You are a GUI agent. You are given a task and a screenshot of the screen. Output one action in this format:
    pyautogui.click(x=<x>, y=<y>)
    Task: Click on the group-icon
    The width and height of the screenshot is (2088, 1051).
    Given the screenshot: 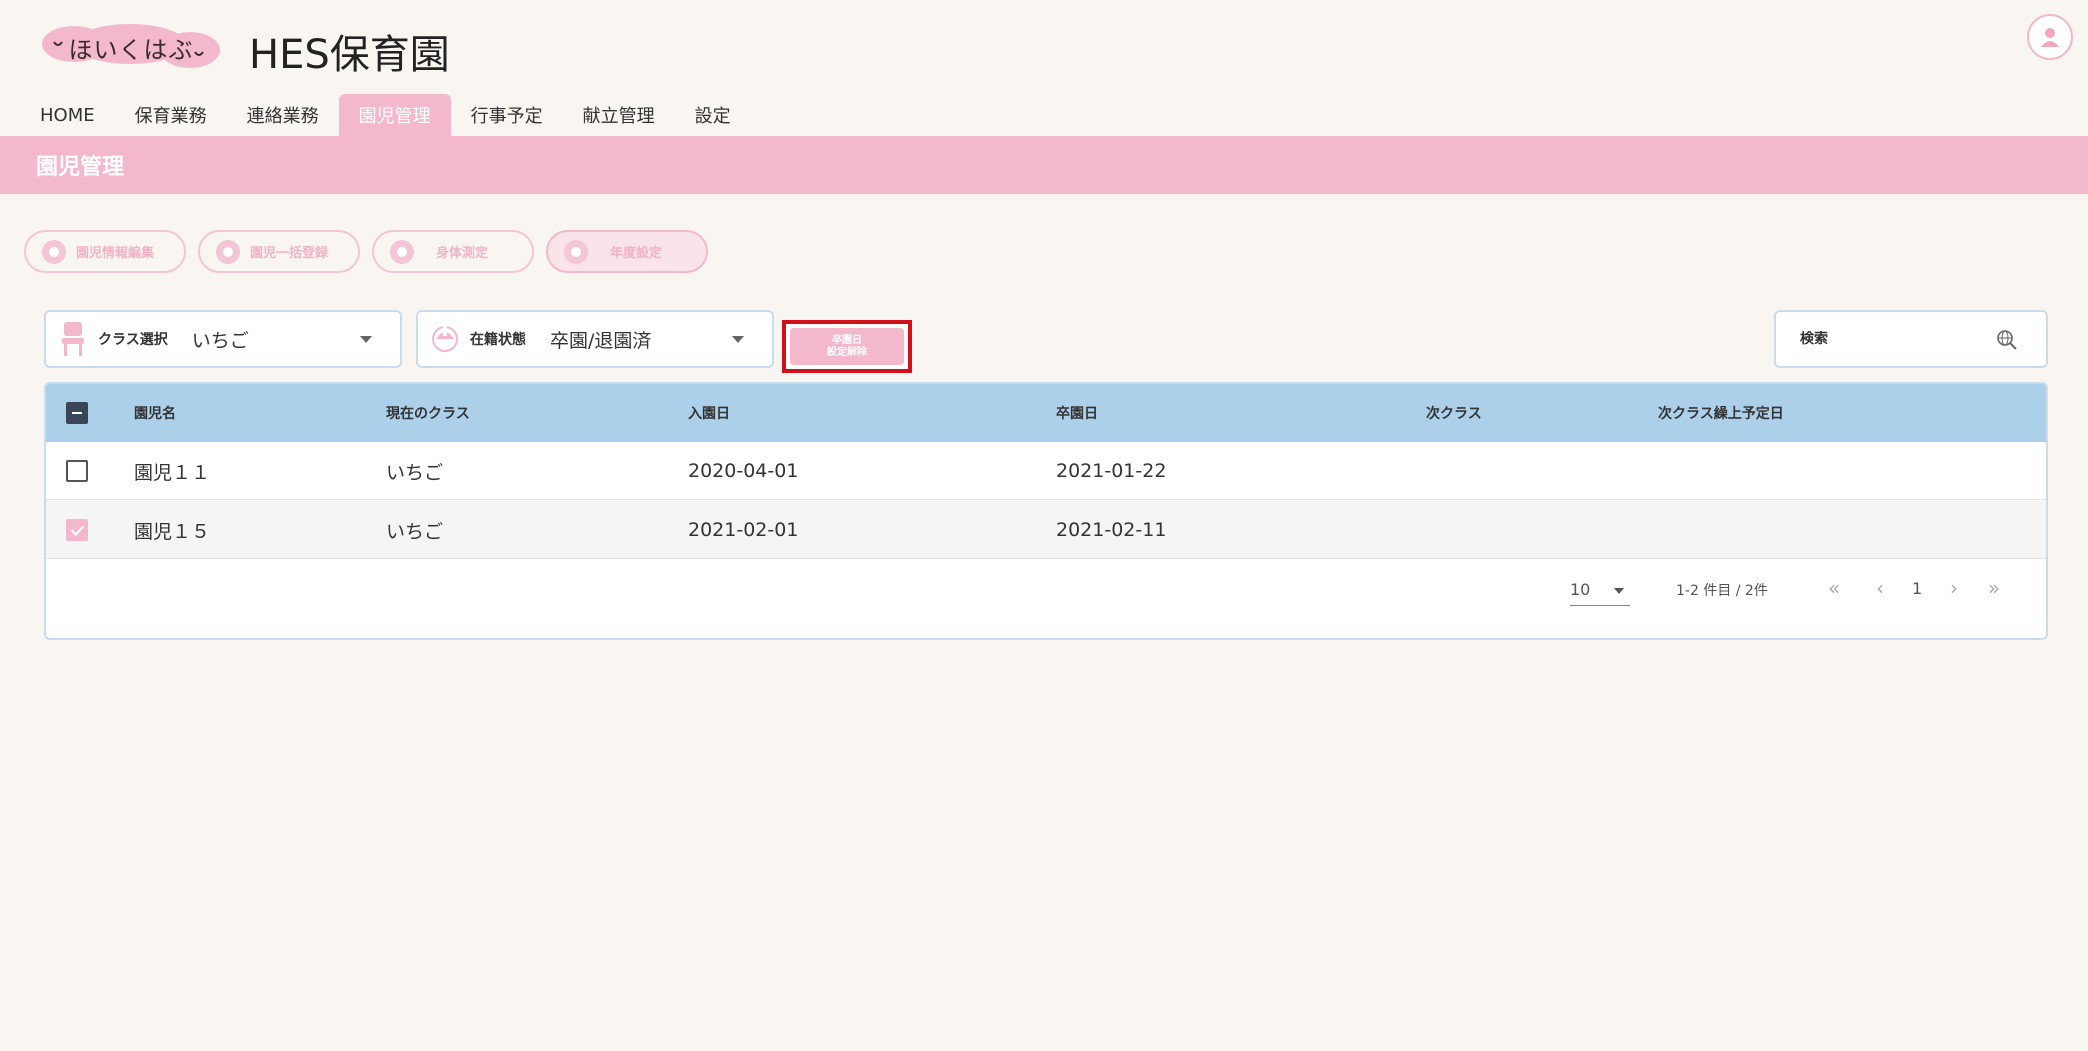 What is the action you would take?
    pyautogui.click(x=228, y=251)
    